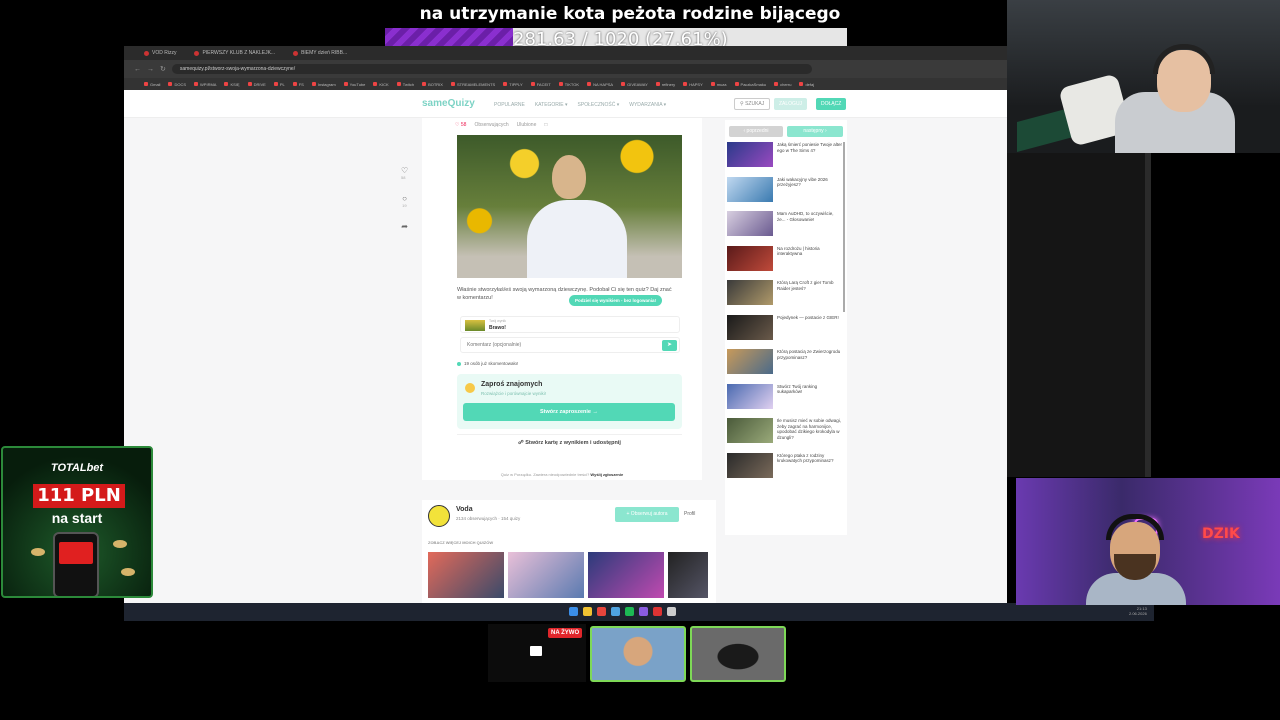  What do you see at coordinates (647, 105) in the screenshot?
I see `nav-wydarzenia: WYDARZANIA ▾` at bounding box center [647, 105].